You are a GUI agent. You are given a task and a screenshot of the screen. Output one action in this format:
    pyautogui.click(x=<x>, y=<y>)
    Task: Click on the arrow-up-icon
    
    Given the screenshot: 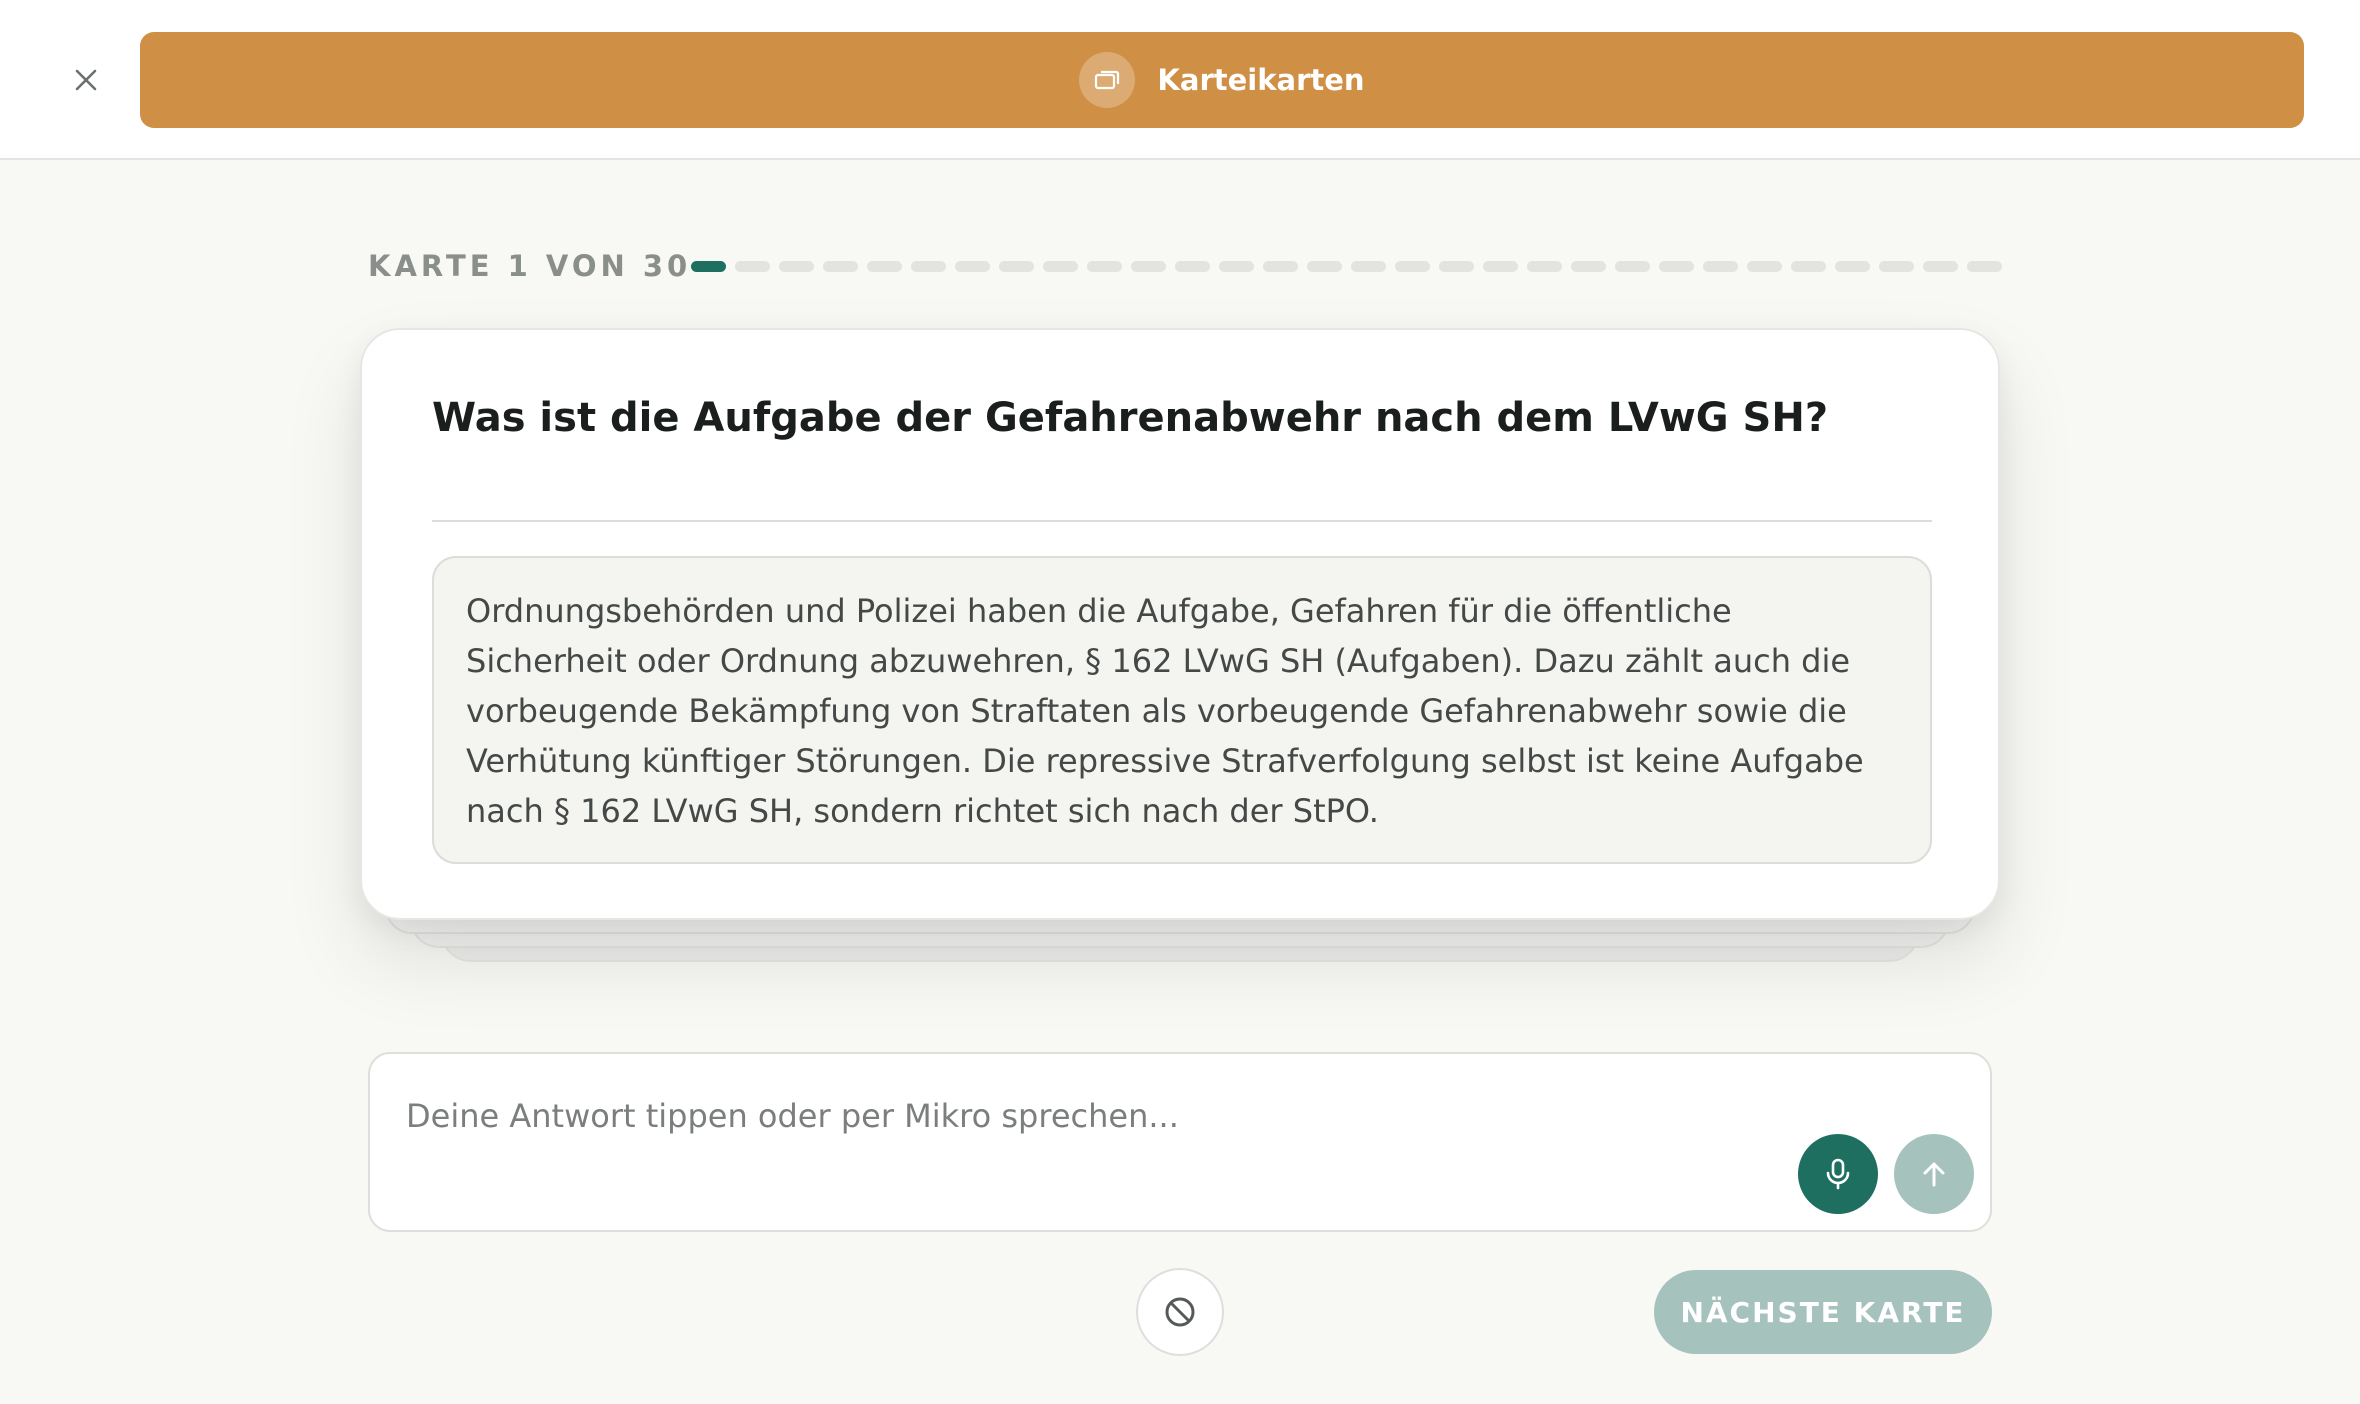 What is the action you would take?
    pyautogui.click(x=1934, y=1174)
    